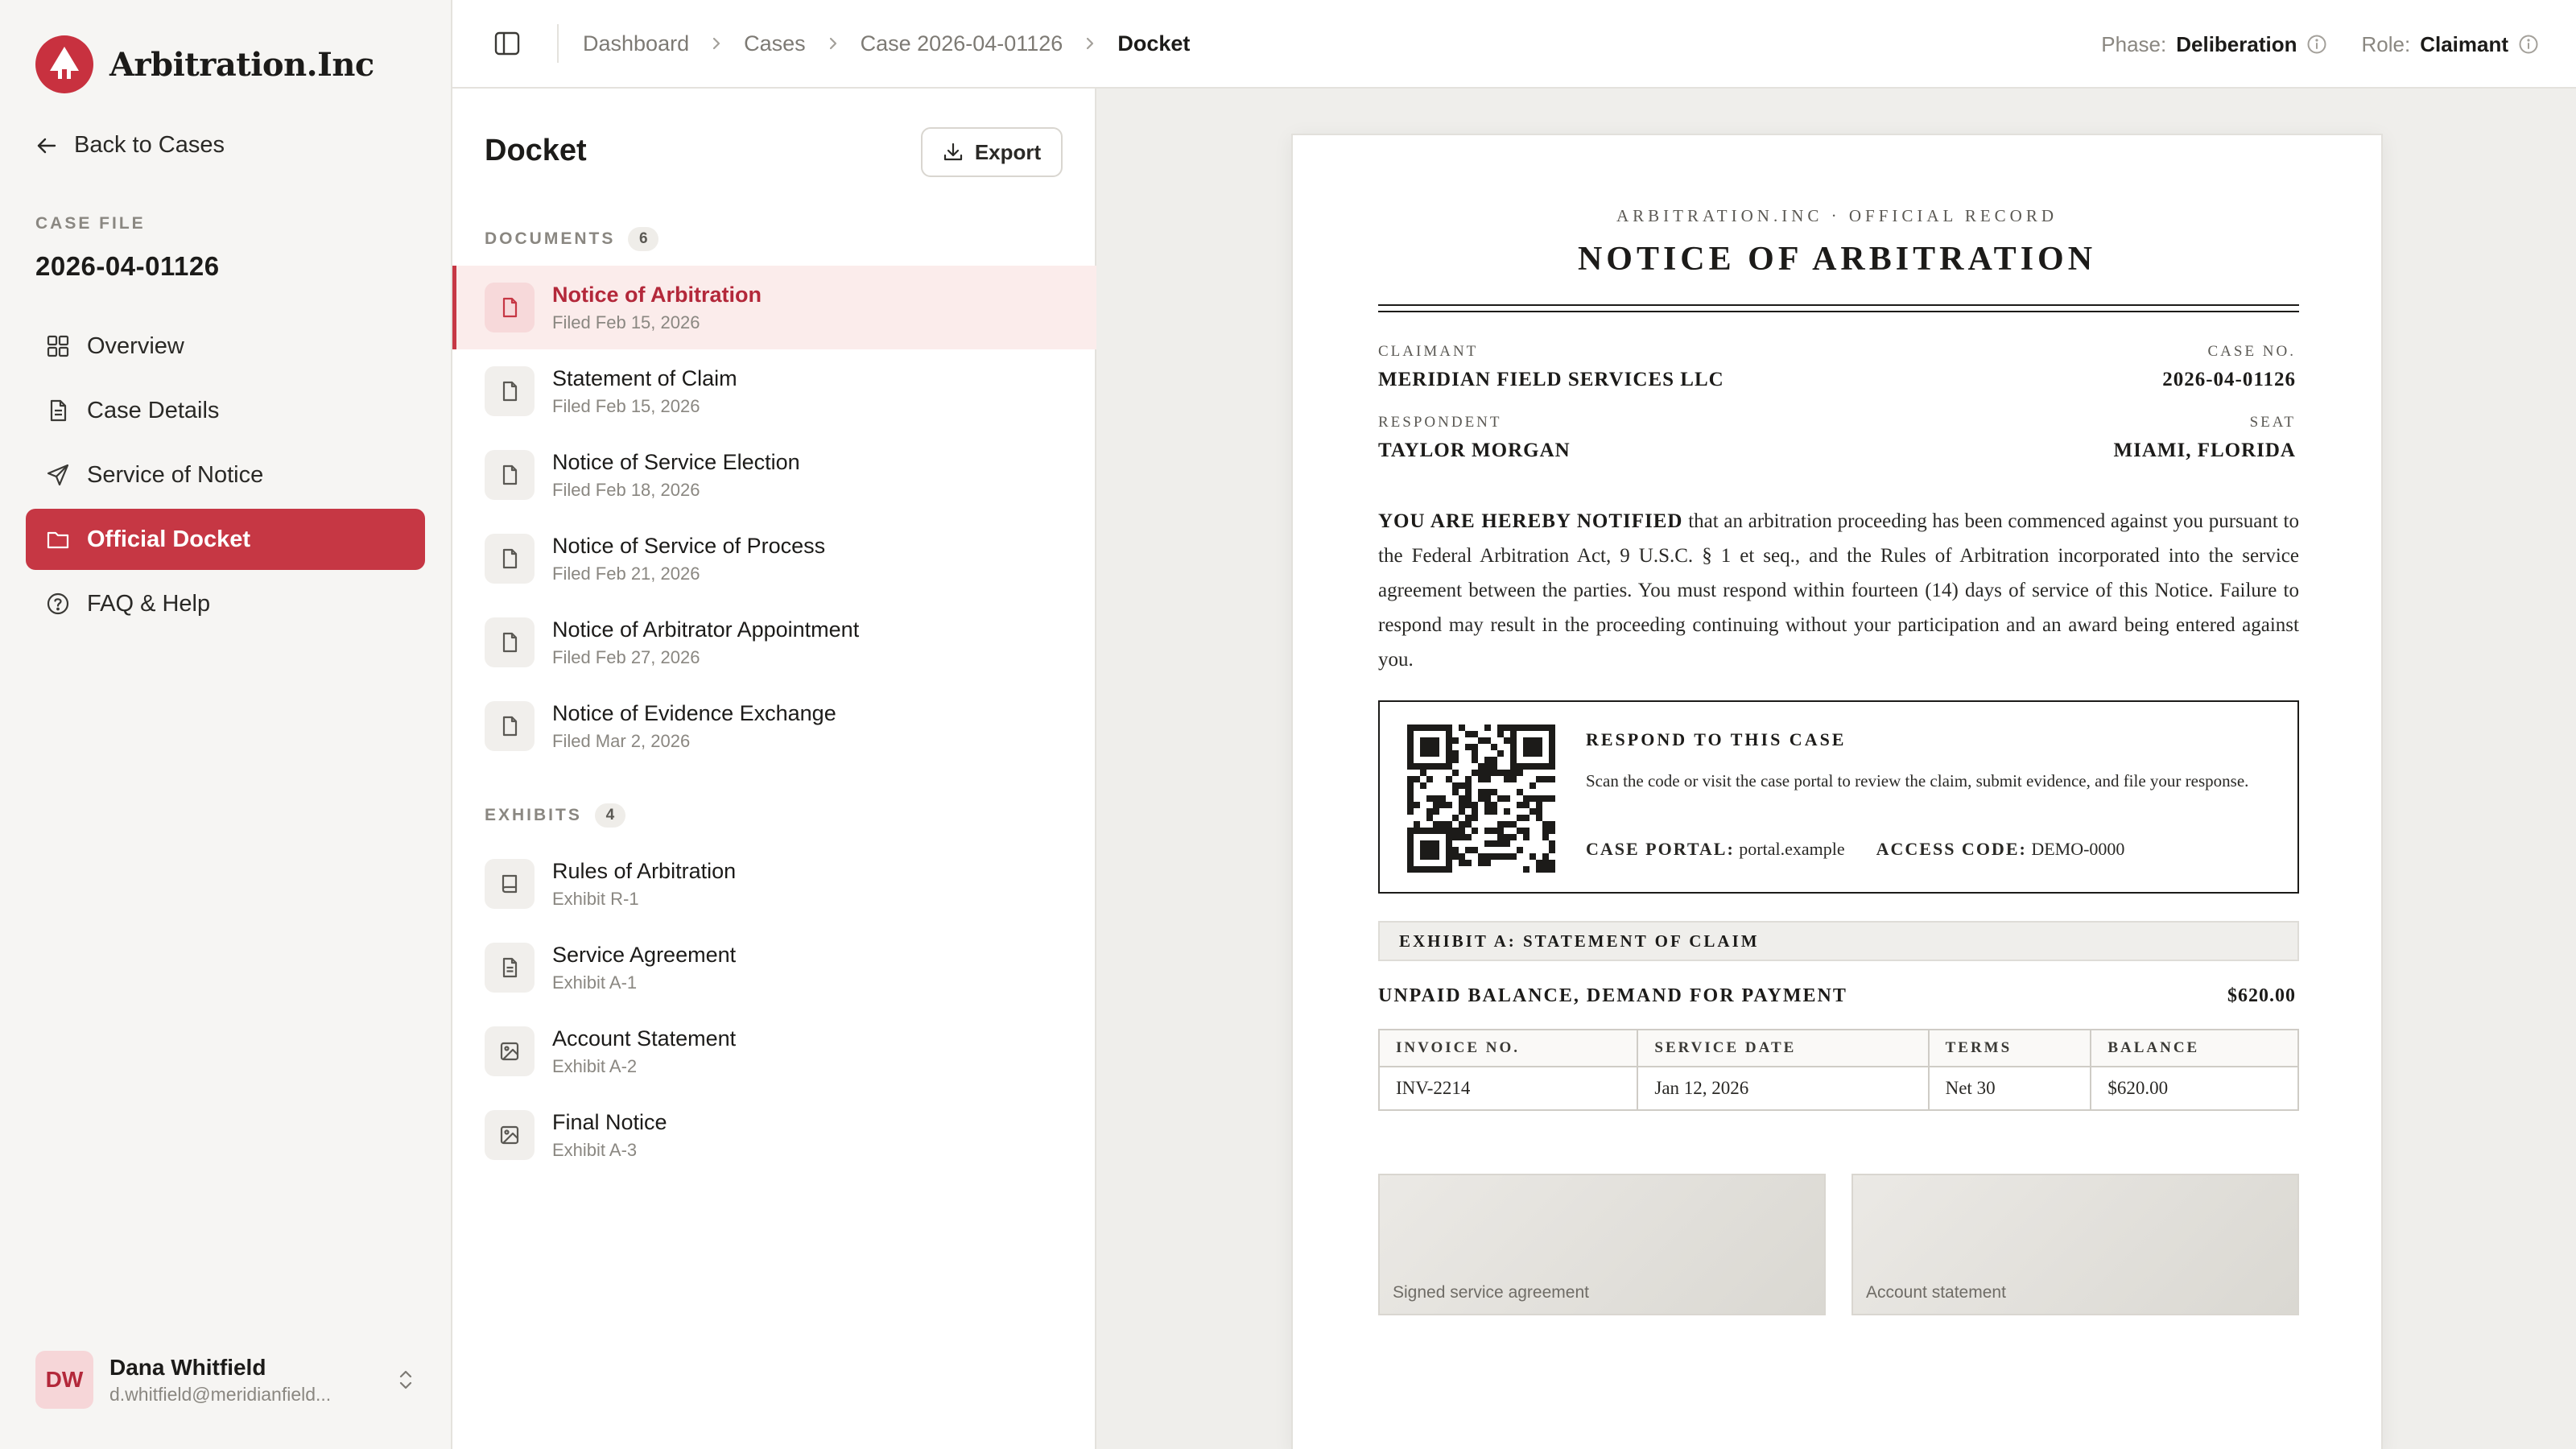  I want to click on sidebar-item-faq-help: FAQ & Help, so click(225, 603).